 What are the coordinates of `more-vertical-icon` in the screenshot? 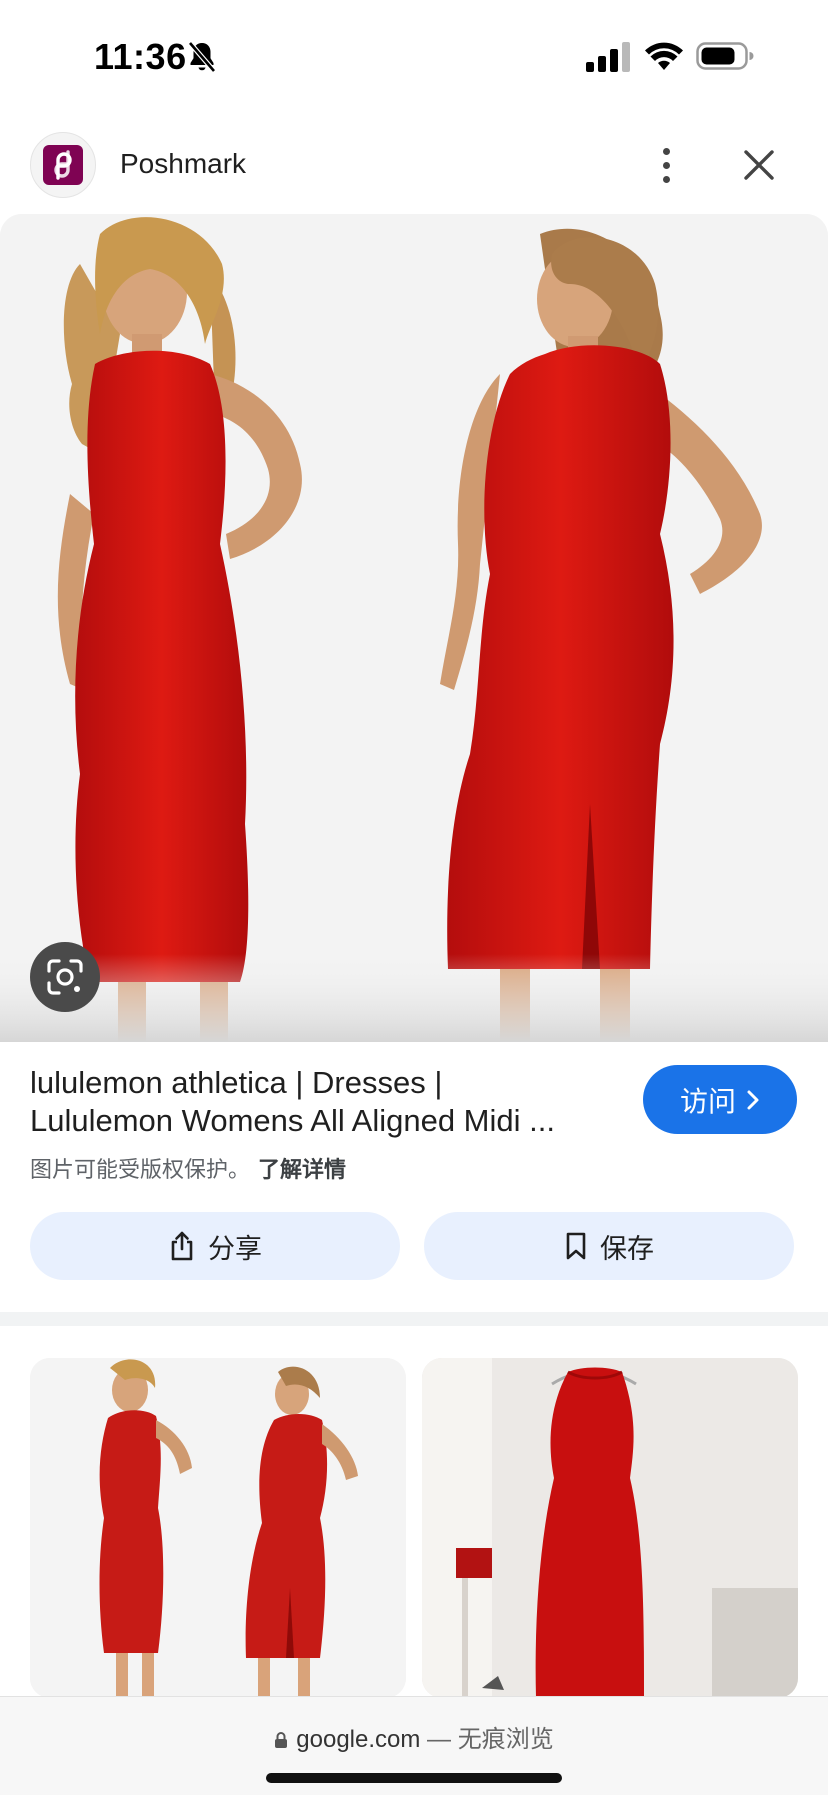 It's located at (666, 151).